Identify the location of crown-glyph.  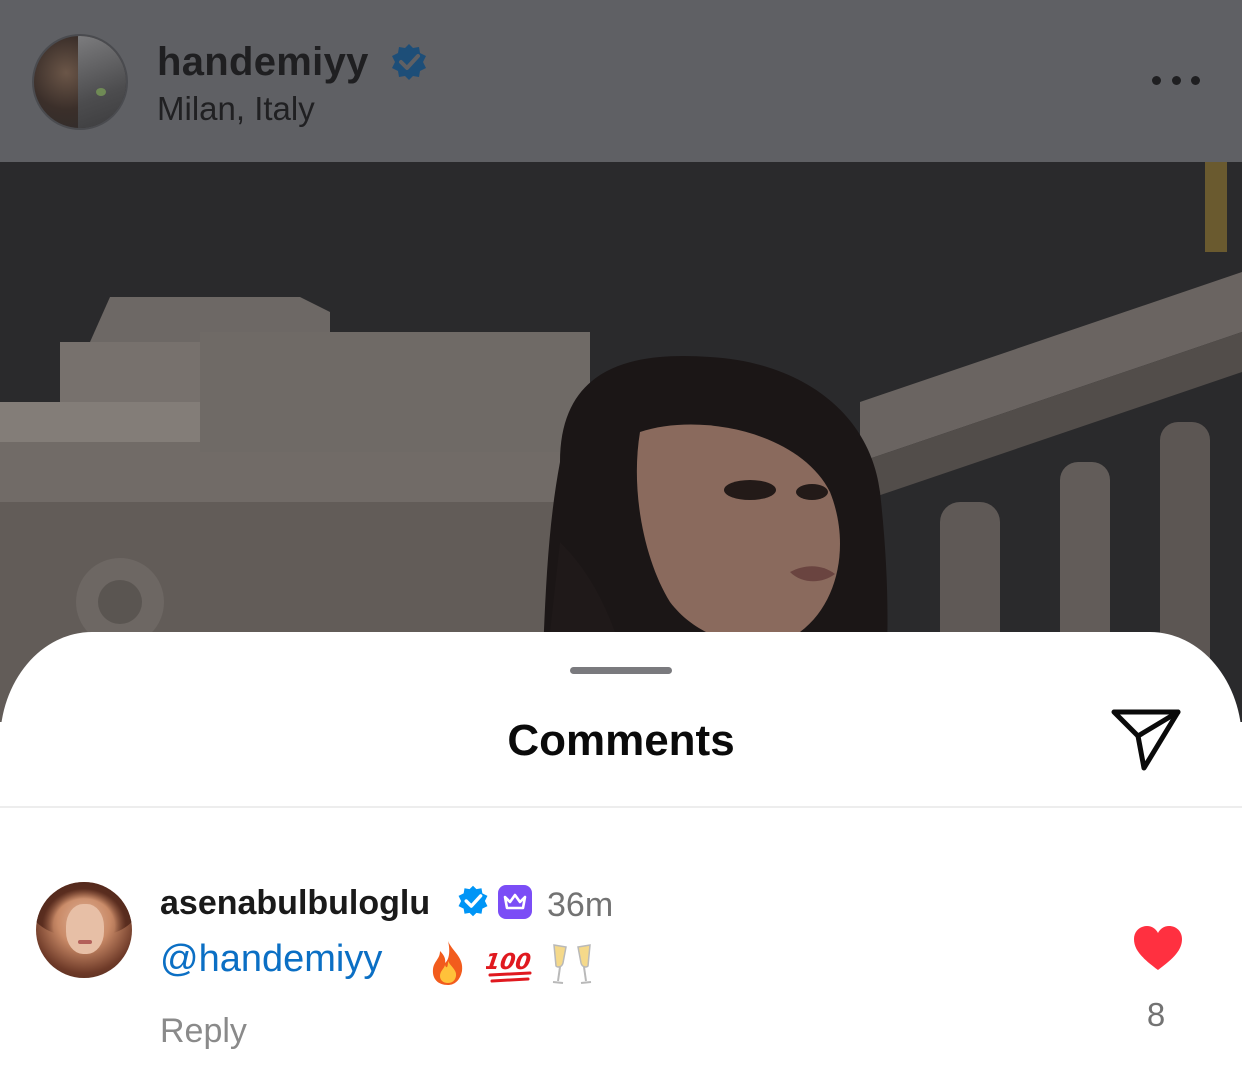
(515, 901).